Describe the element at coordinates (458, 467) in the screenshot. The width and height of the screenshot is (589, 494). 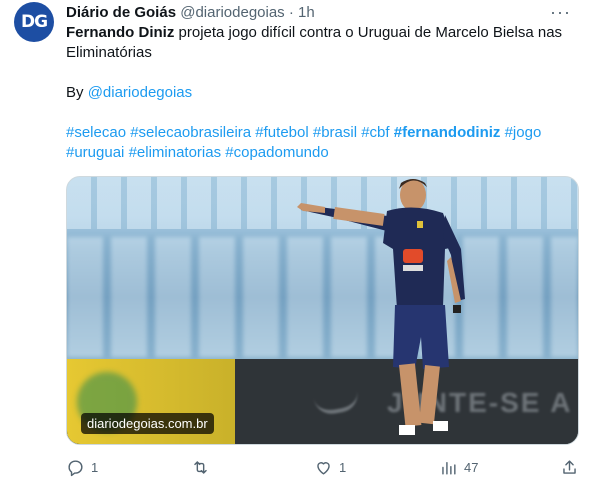
I see `views-button: 47` at that location.